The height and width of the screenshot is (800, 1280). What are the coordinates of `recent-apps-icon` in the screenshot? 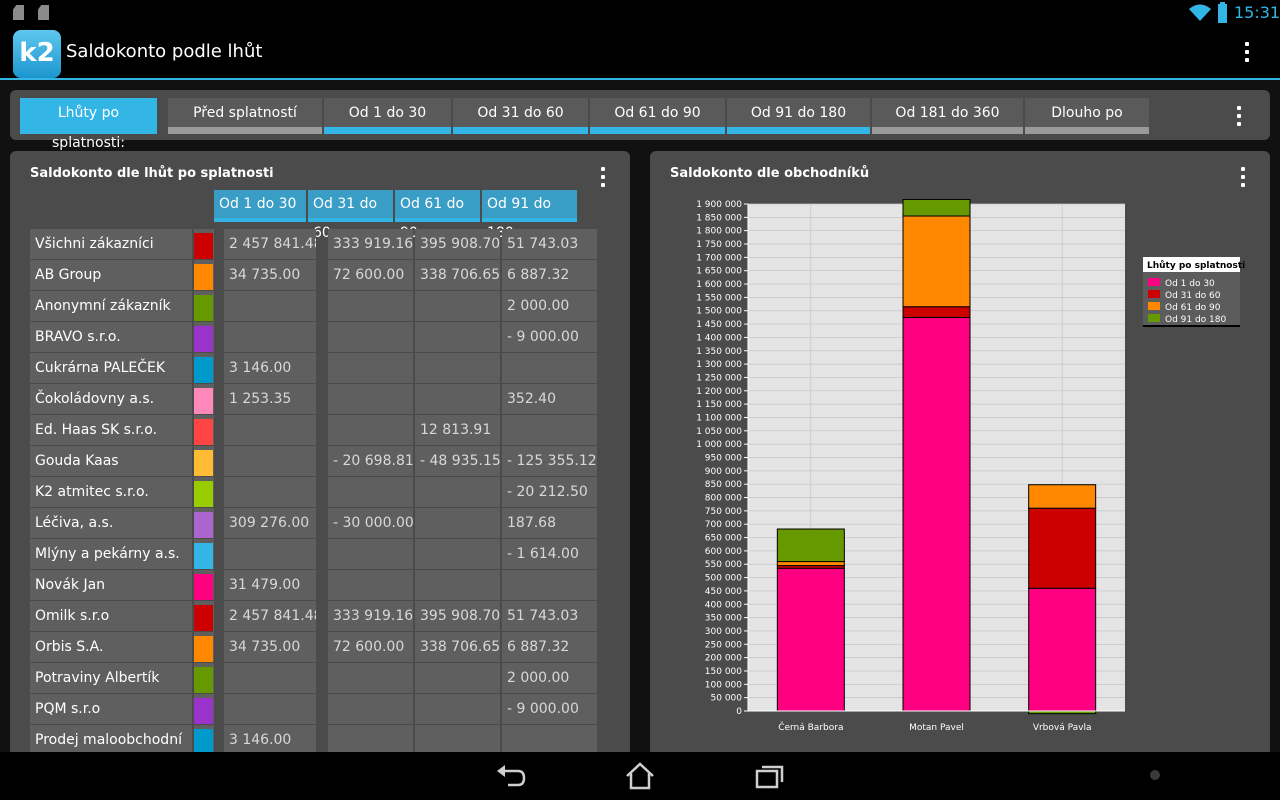 It's located at (768, 776).